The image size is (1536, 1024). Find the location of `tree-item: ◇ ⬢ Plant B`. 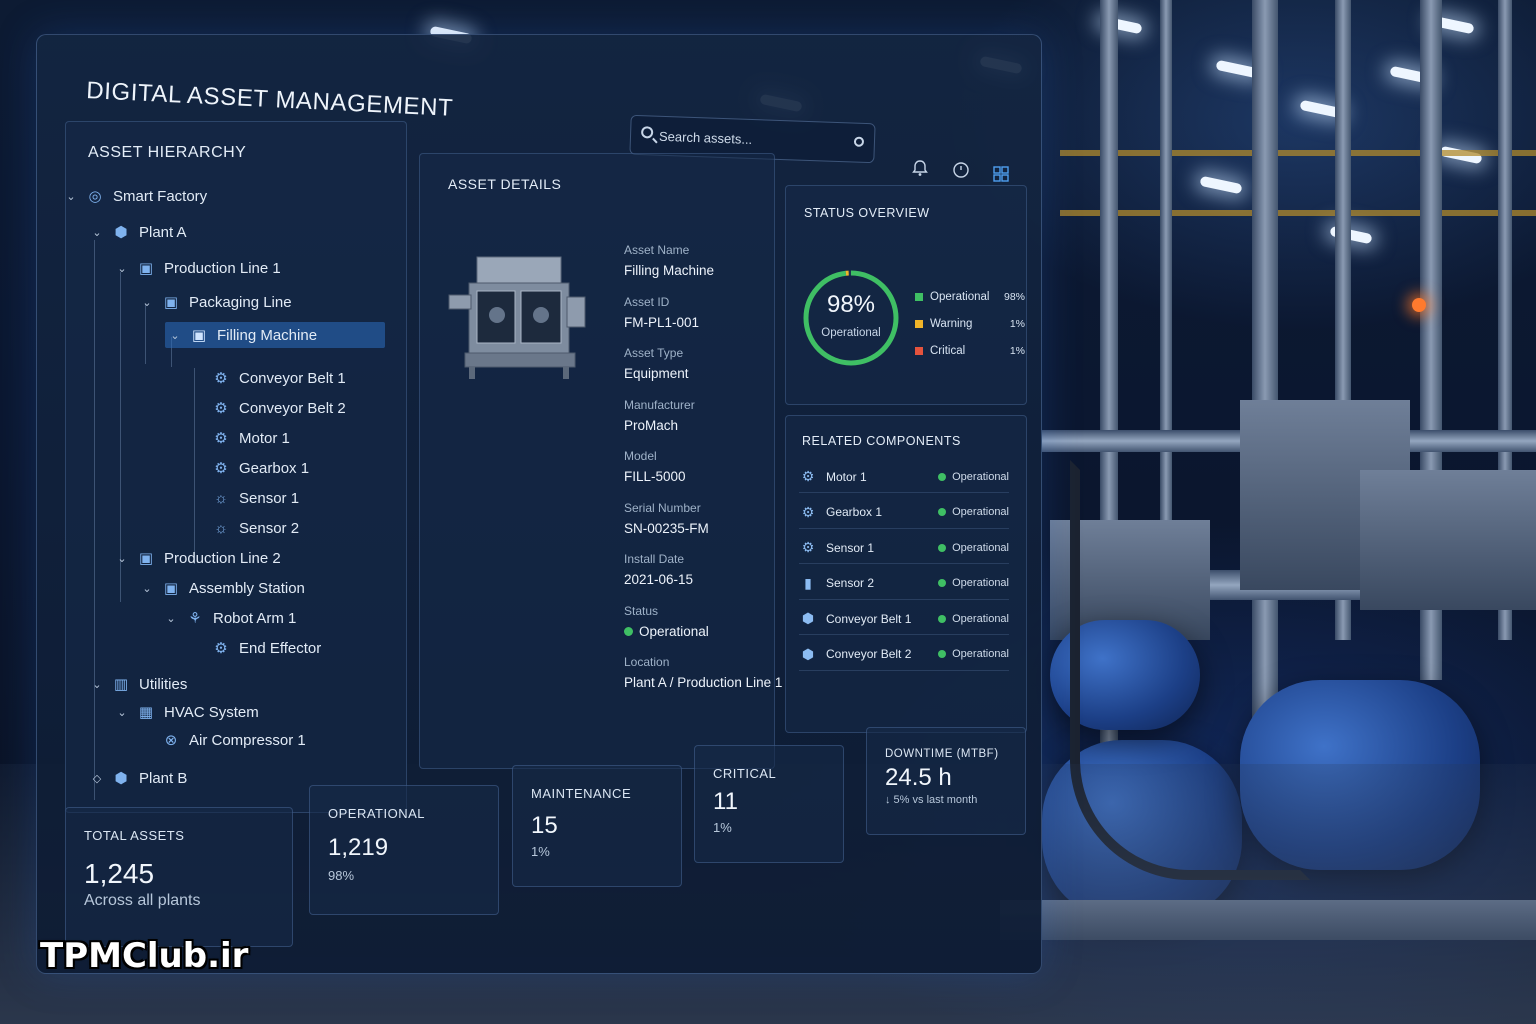

tree-item: ◇ ⬢ Plant B is located at coordinates (139, 778).